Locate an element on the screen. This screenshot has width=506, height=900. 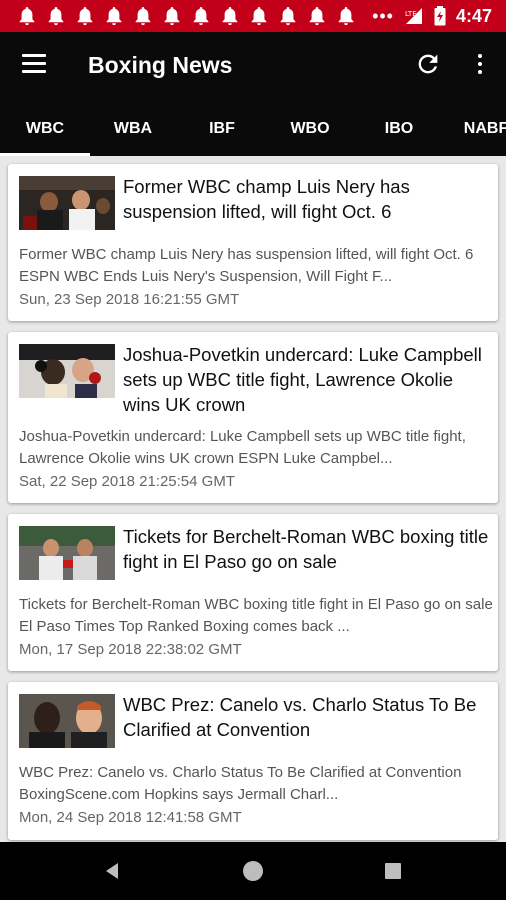
article-date: Sat, 22 Sep 2018 21:25:54 GMT is located at coordinates (127, 481).